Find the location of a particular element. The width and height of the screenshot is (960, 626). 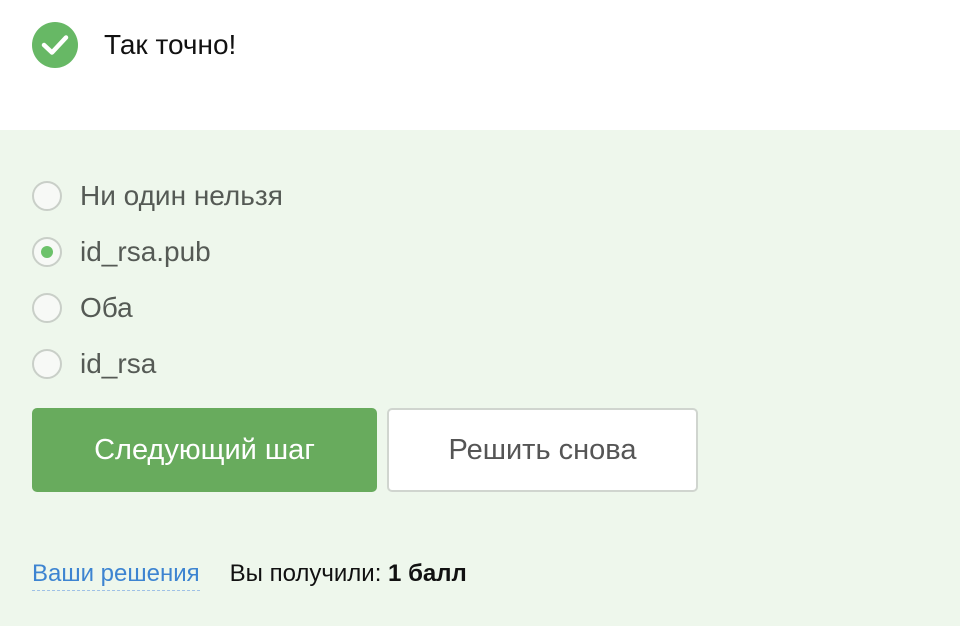

score-value: 1 балл is located at coordinates (427, 573).